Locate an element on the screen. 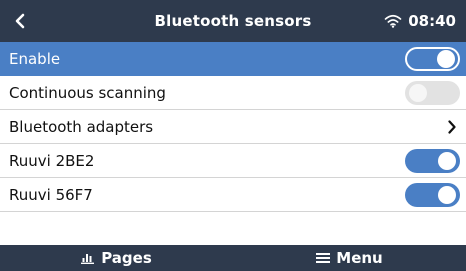 This screenshot has width=466, height=271. menu-label: Menu is located at coordinates (359, 258).